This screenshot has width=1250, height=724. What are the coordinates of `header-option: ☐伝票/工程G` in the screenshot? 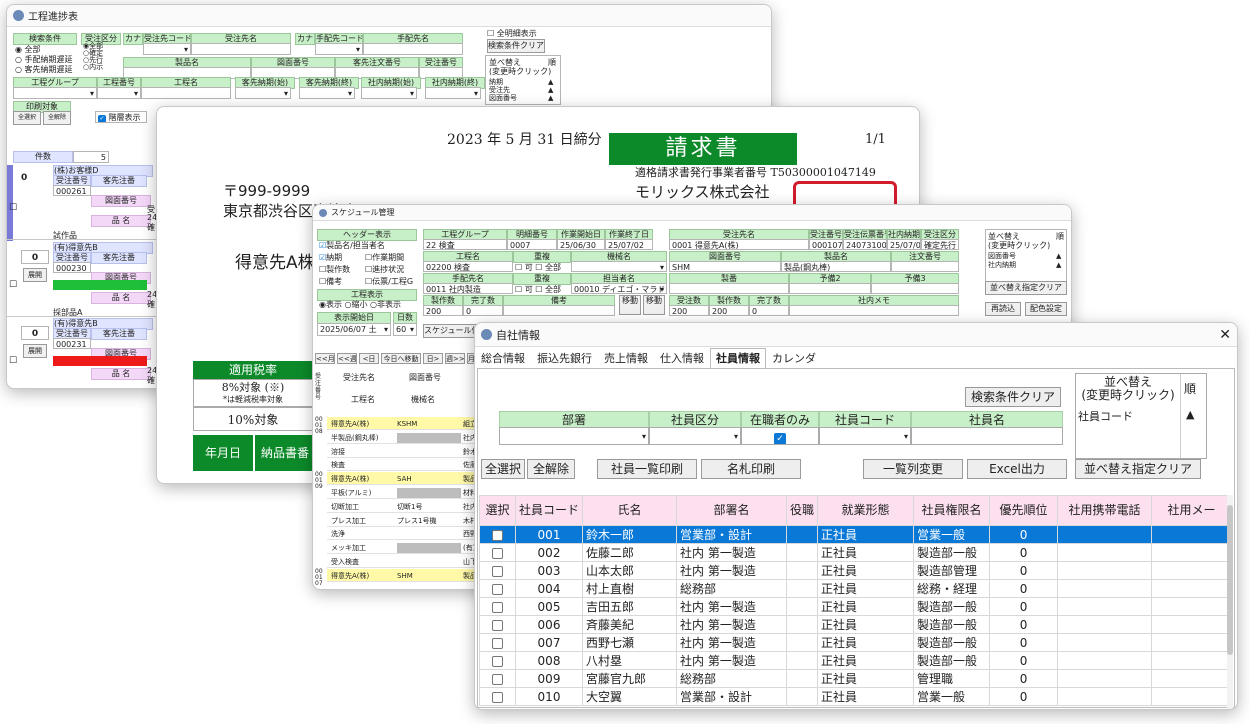 It's located at (389, 282).